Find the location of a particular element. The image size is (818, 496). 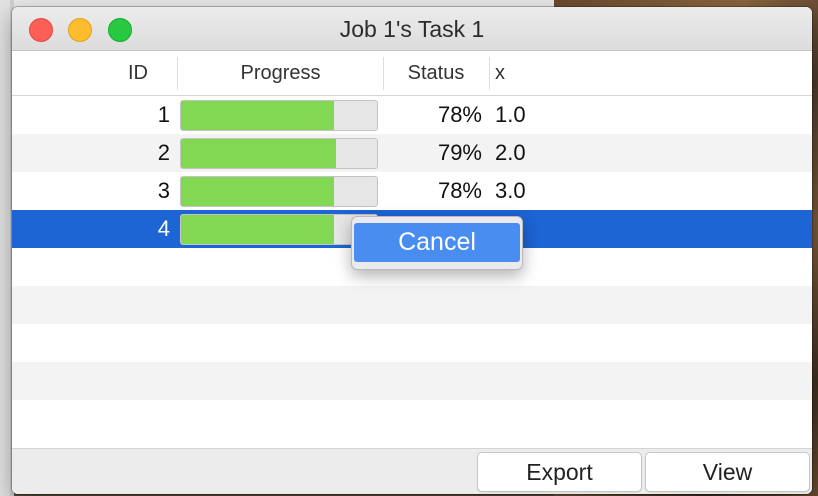

table-row: 2 79% 2.0 is located at coordinates (412, 153).